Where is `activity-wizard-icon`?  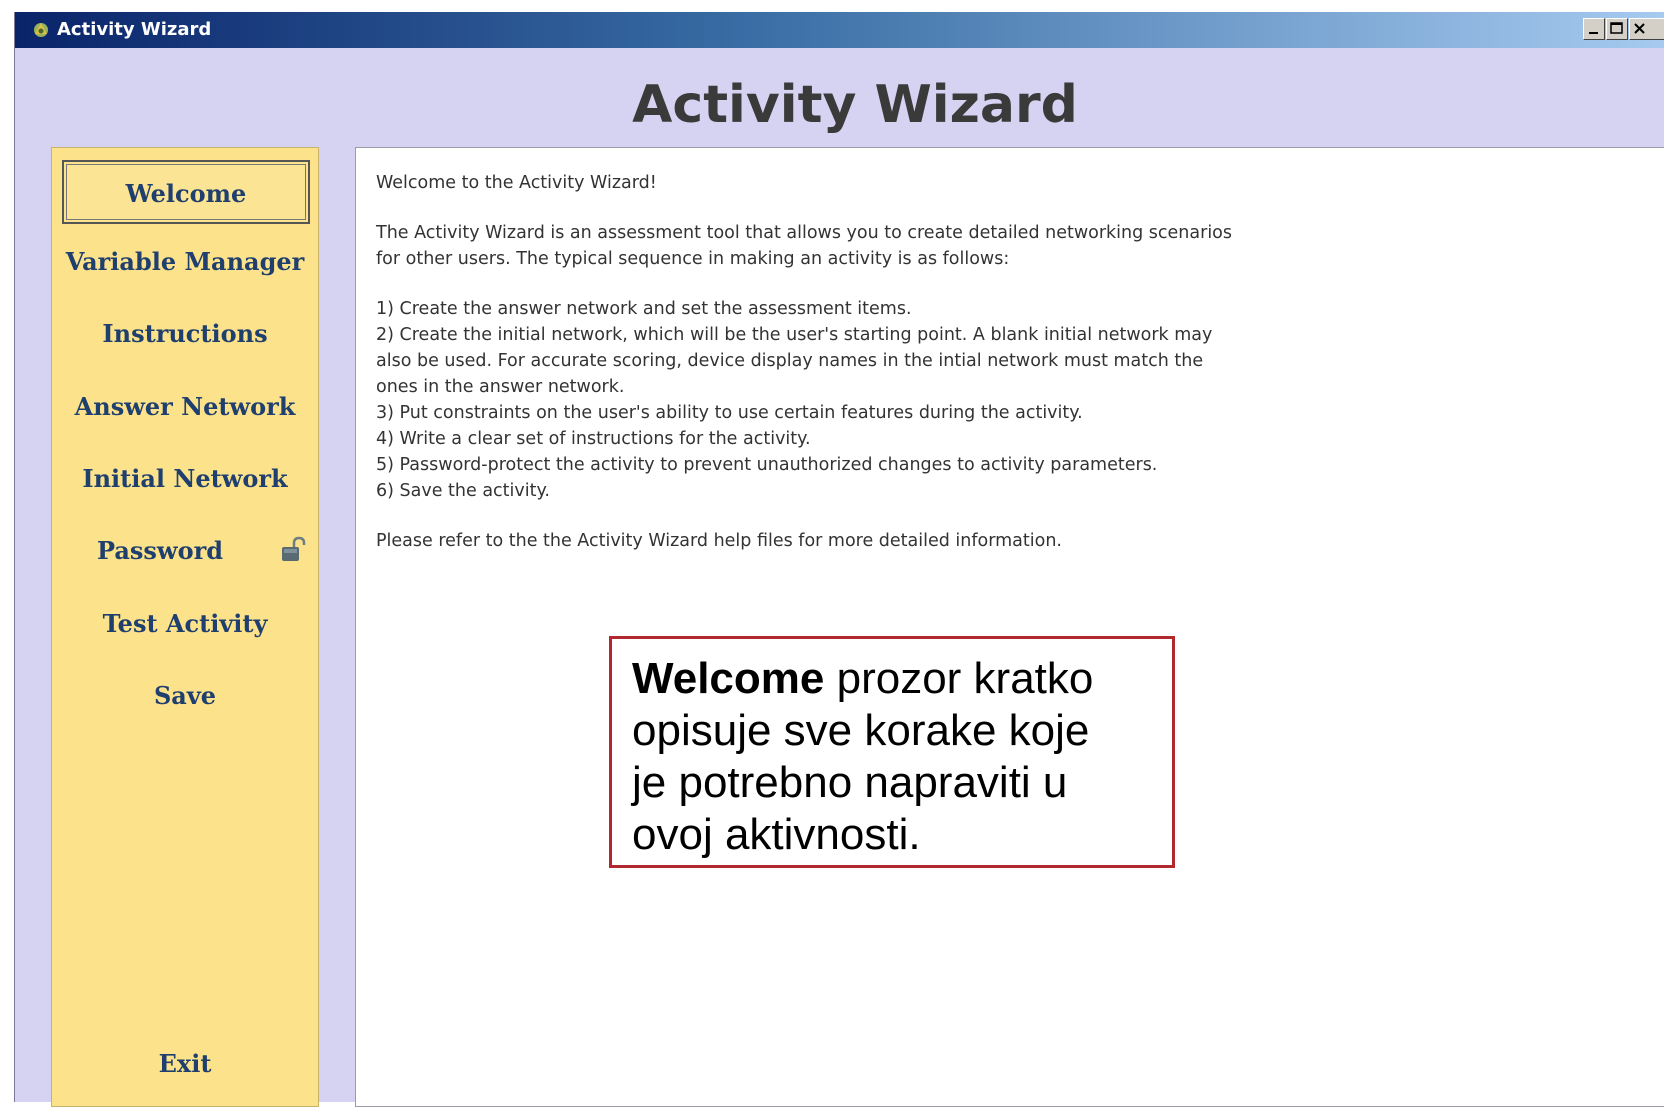
activity-wizard-icon is located at coordinates (41, 30).